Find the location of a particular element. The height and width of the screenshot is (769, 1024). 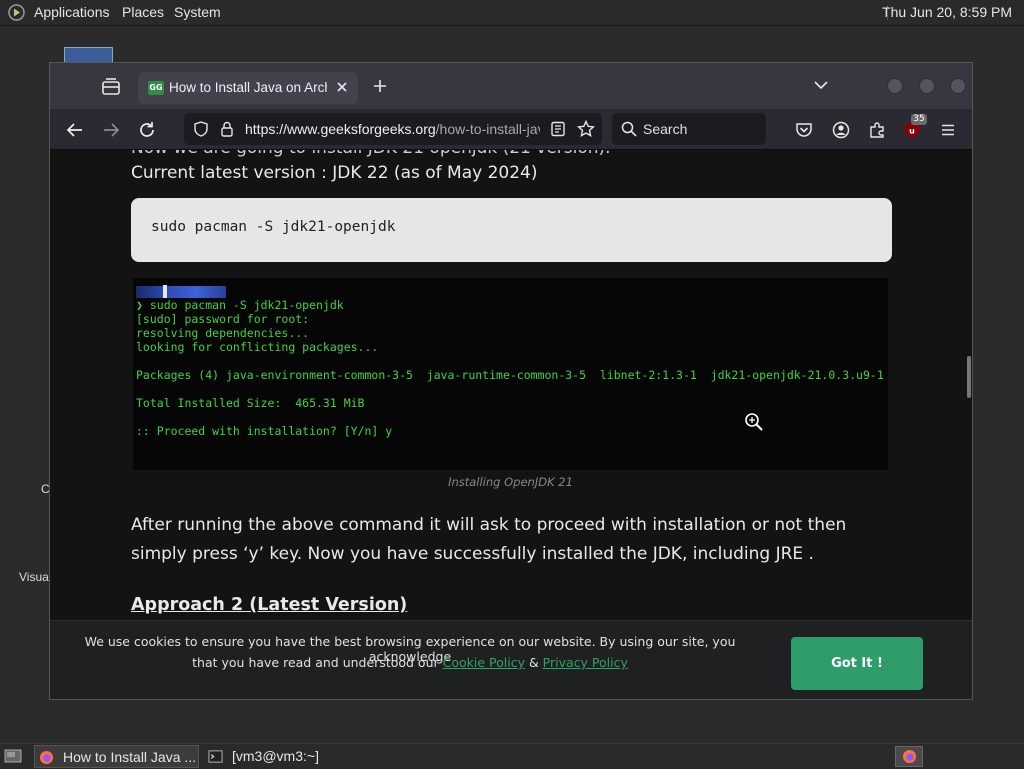

terminal-line: Total Installed Size: 465.31 MiB is located at coordinates (250, 403).